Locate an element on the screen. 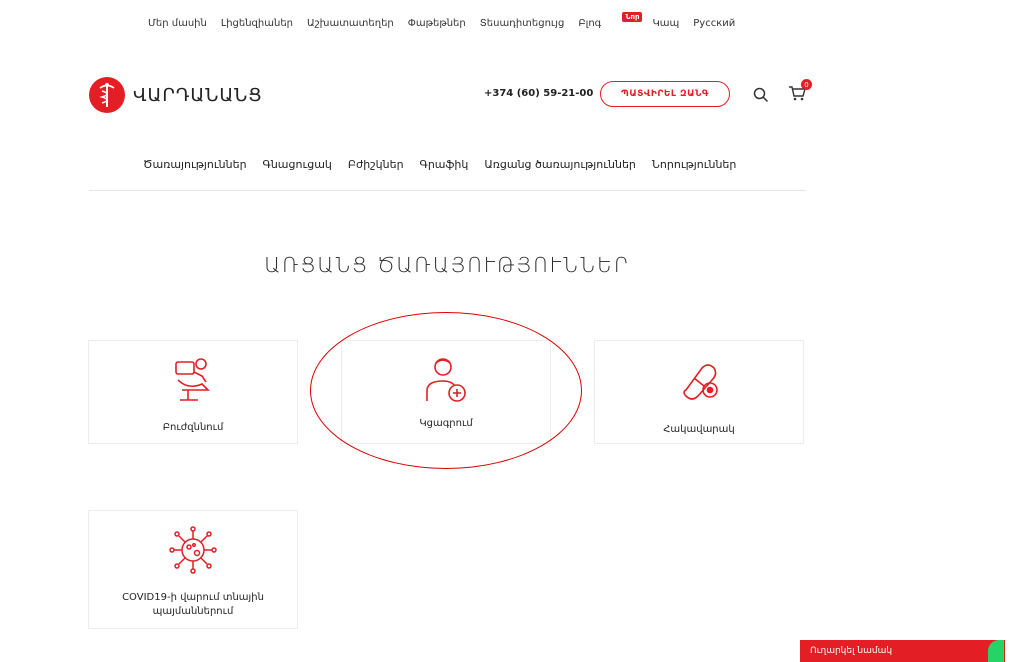 The image size is (1015, 662). whatsapp-icon is located at coordinates (996, 651).